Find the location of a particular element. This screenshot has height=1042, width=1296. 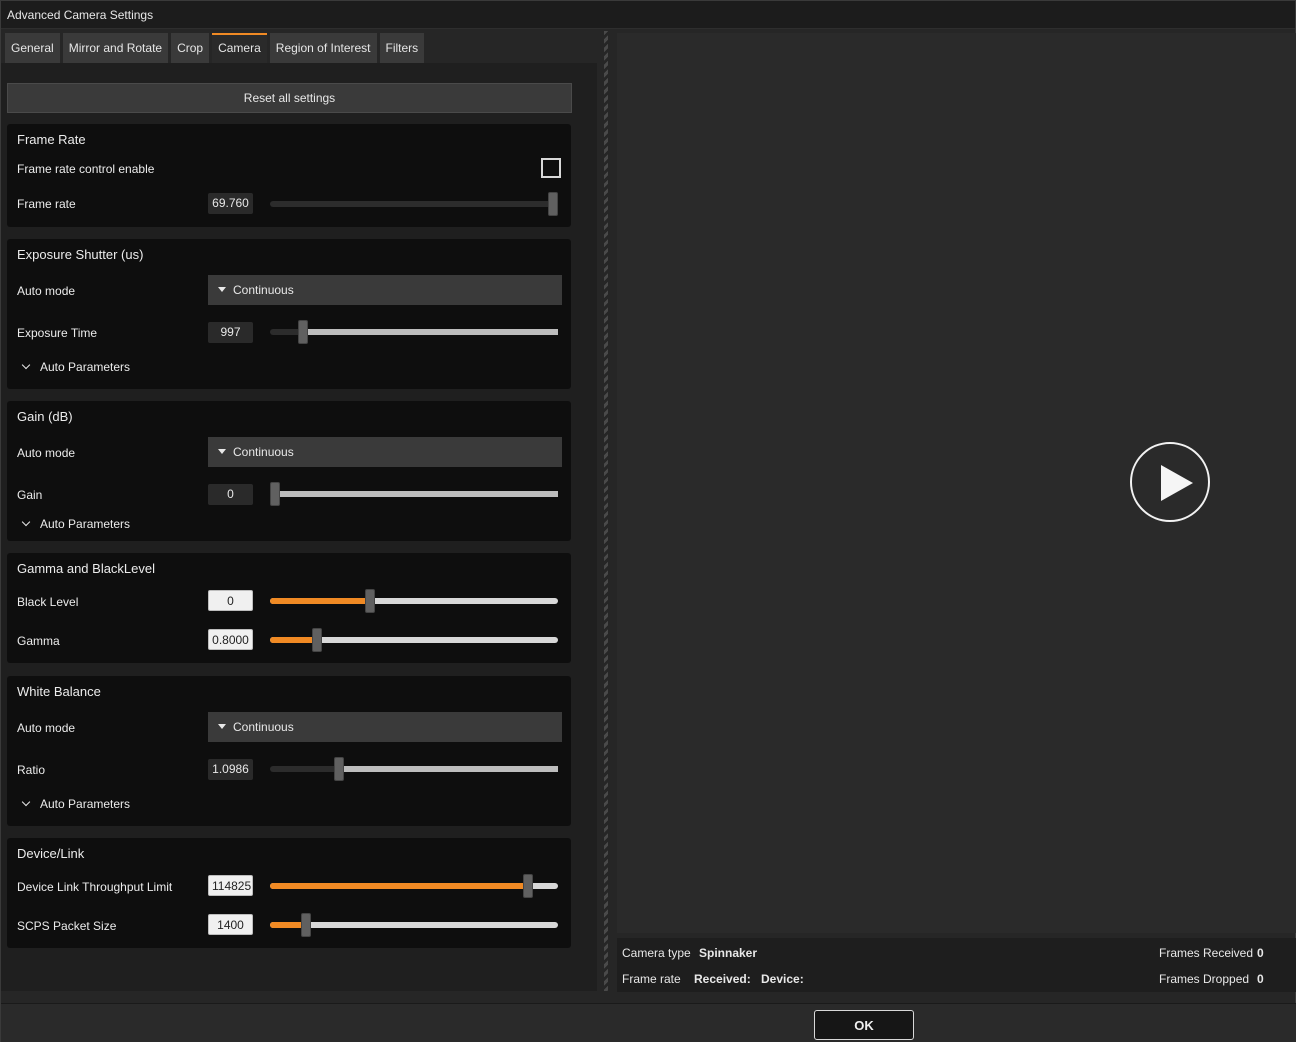

white-balance-auto-parameters-expander: Auto Parameters is located at coordinates (76, 804).